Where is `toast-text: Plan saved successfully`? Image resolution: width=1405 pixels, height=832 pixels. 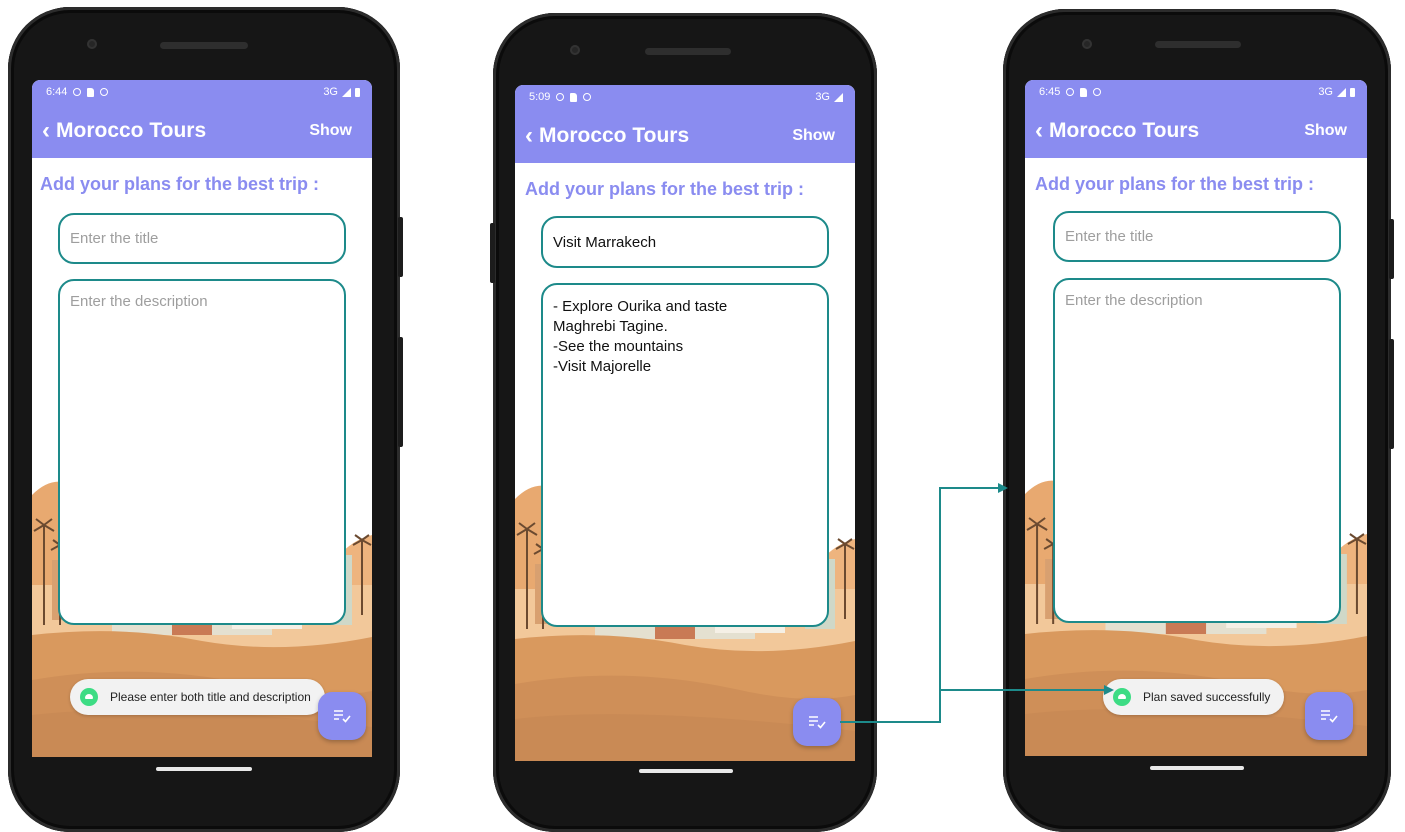
toast-text: Plan saved successfully is located at coordinates (1207, 697).